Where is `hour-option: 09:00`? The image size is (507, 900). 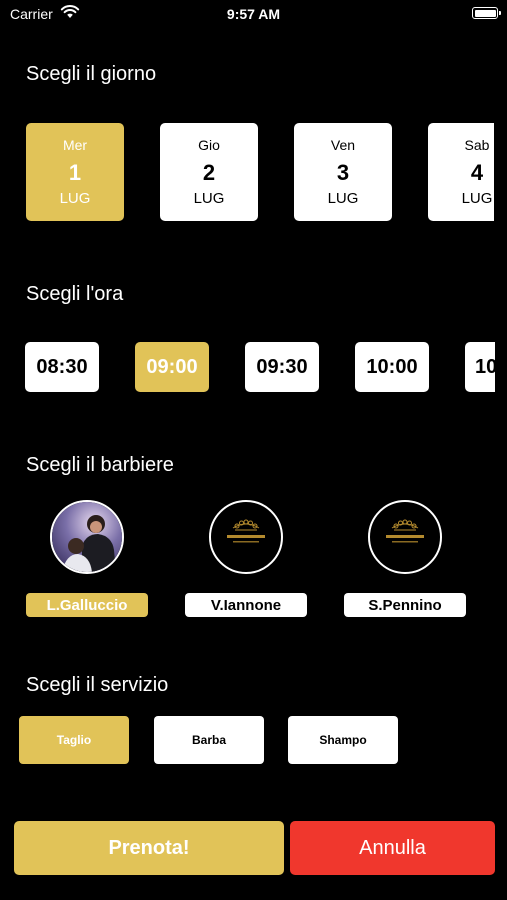 hour-option: 09:00 is located at coordinates (172, 367).